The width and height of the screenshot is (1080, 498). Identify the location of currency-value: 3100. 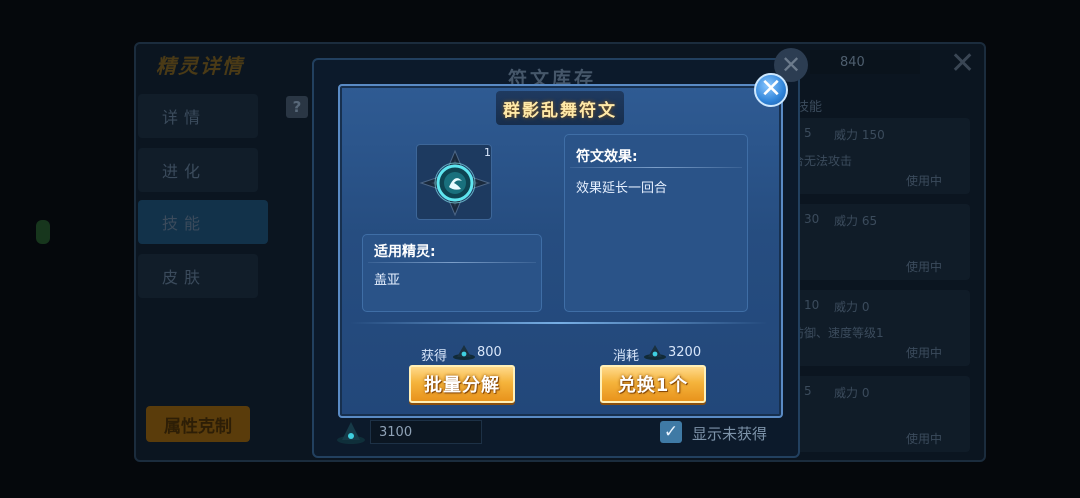
(426, 432).